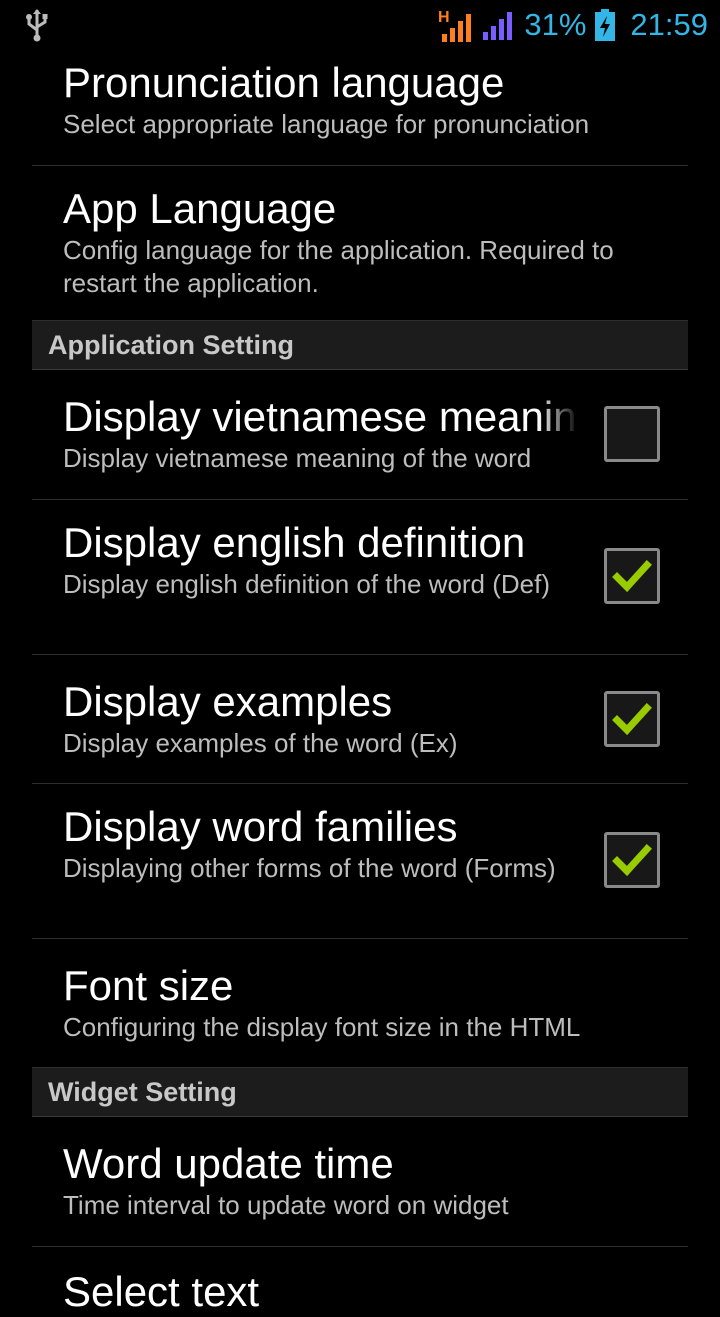  Describe the element at coordinates (669, 24) in the screenshot. I see `clock: 21:59` at that location.